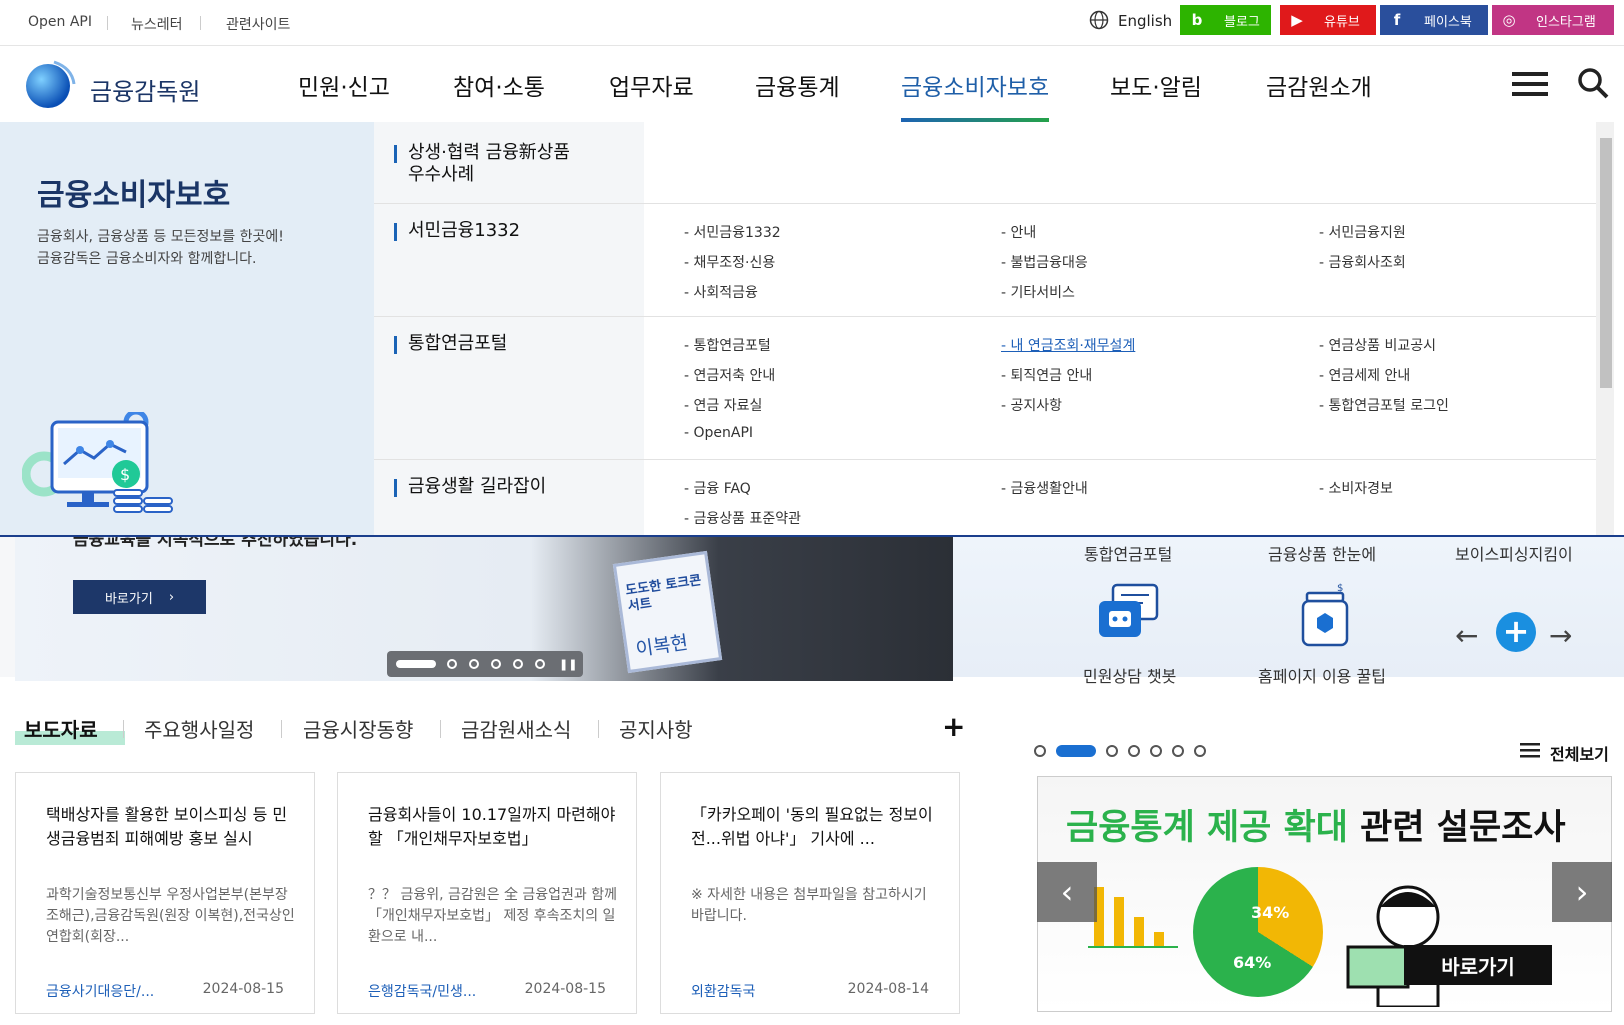  I want to click on list-icon, so click(1531, 750).